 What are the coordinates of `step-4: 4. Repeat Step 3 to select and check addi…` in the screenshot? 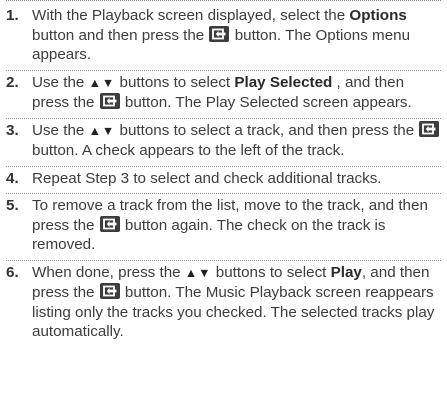 It's located at (223, 179).